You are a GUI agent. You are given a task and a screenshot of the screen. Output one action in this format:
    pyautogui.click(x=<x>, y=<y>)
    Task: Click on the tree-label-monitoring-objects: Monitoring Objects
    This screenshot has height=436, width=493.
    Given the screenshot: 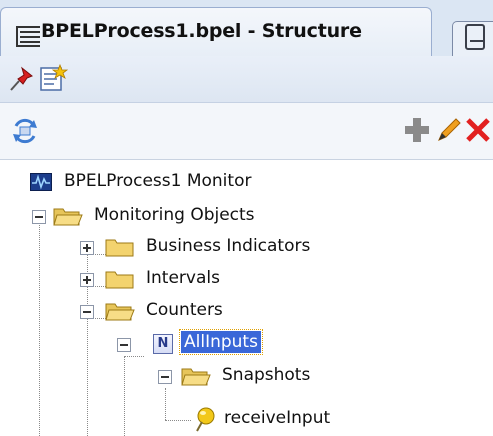 What is the action you would take?
    pyautogui.click(x=174, y=215)
    